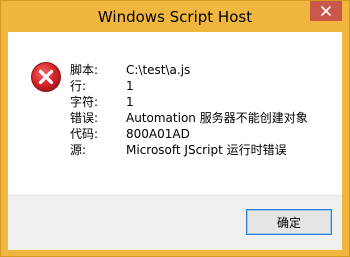 This screenshot has height=257, width=350. What do you see at coordinates (84, 118) in the screenshot?
I see `detail-label: 错误:` at bounding box center [84, 118].